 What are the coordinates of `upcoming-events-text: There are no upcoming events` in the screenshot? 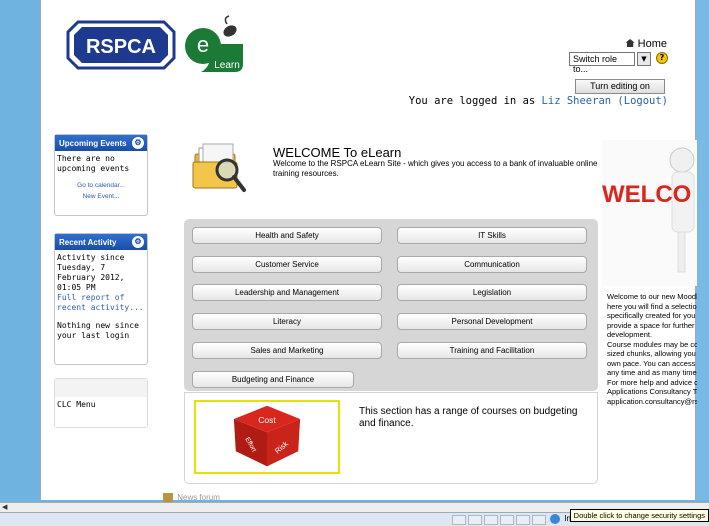 It's located at (93, 163).